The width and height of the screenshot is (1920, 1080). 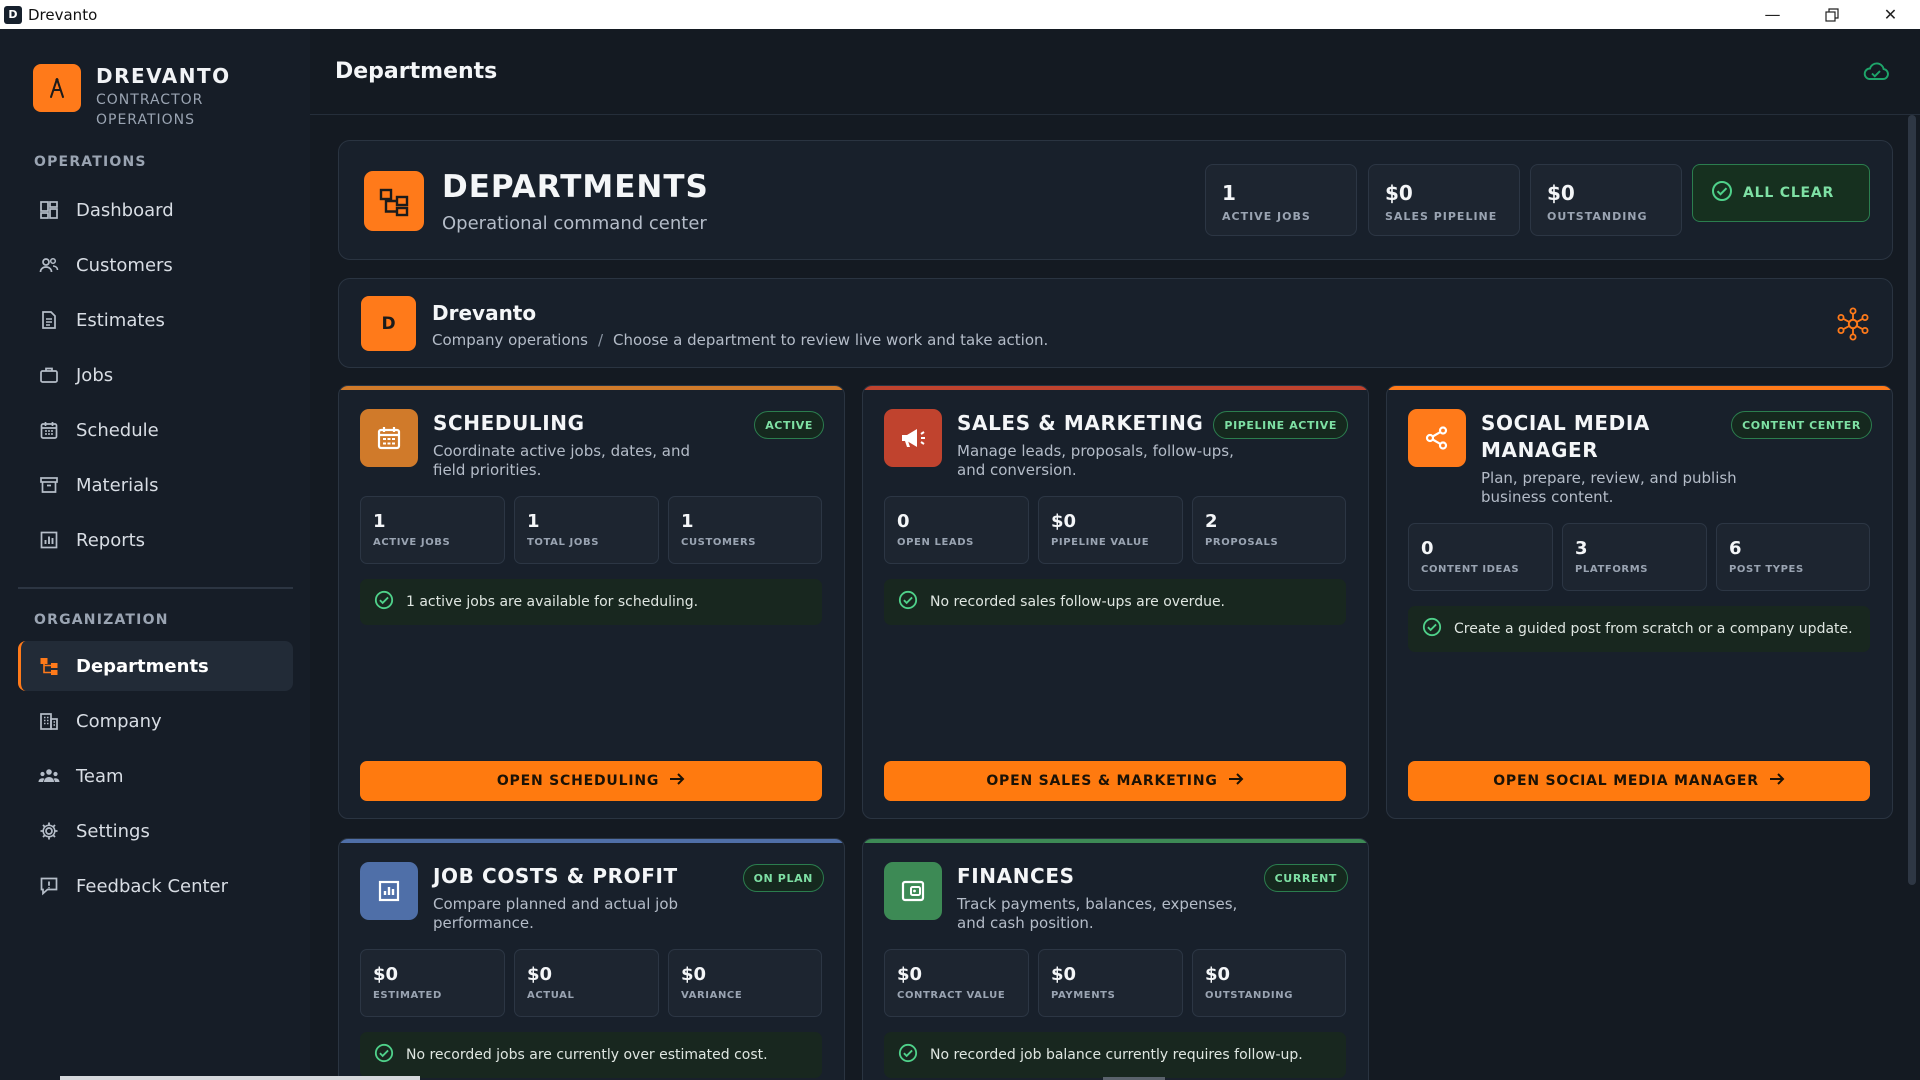 I want to click on compass-logo-icon, so click(x=57, y=88).